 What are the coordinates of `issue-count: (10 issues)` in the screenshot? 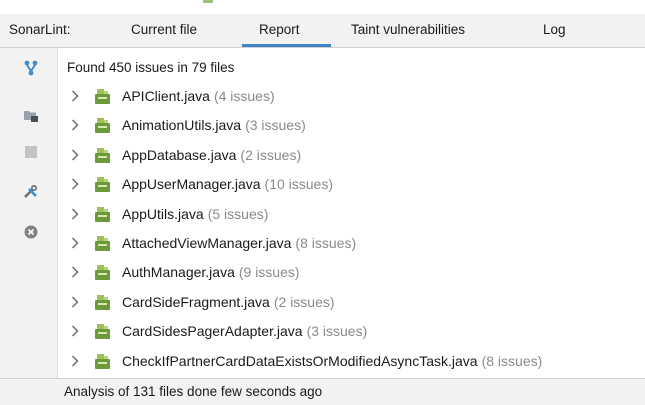 It's located at (298, 184).